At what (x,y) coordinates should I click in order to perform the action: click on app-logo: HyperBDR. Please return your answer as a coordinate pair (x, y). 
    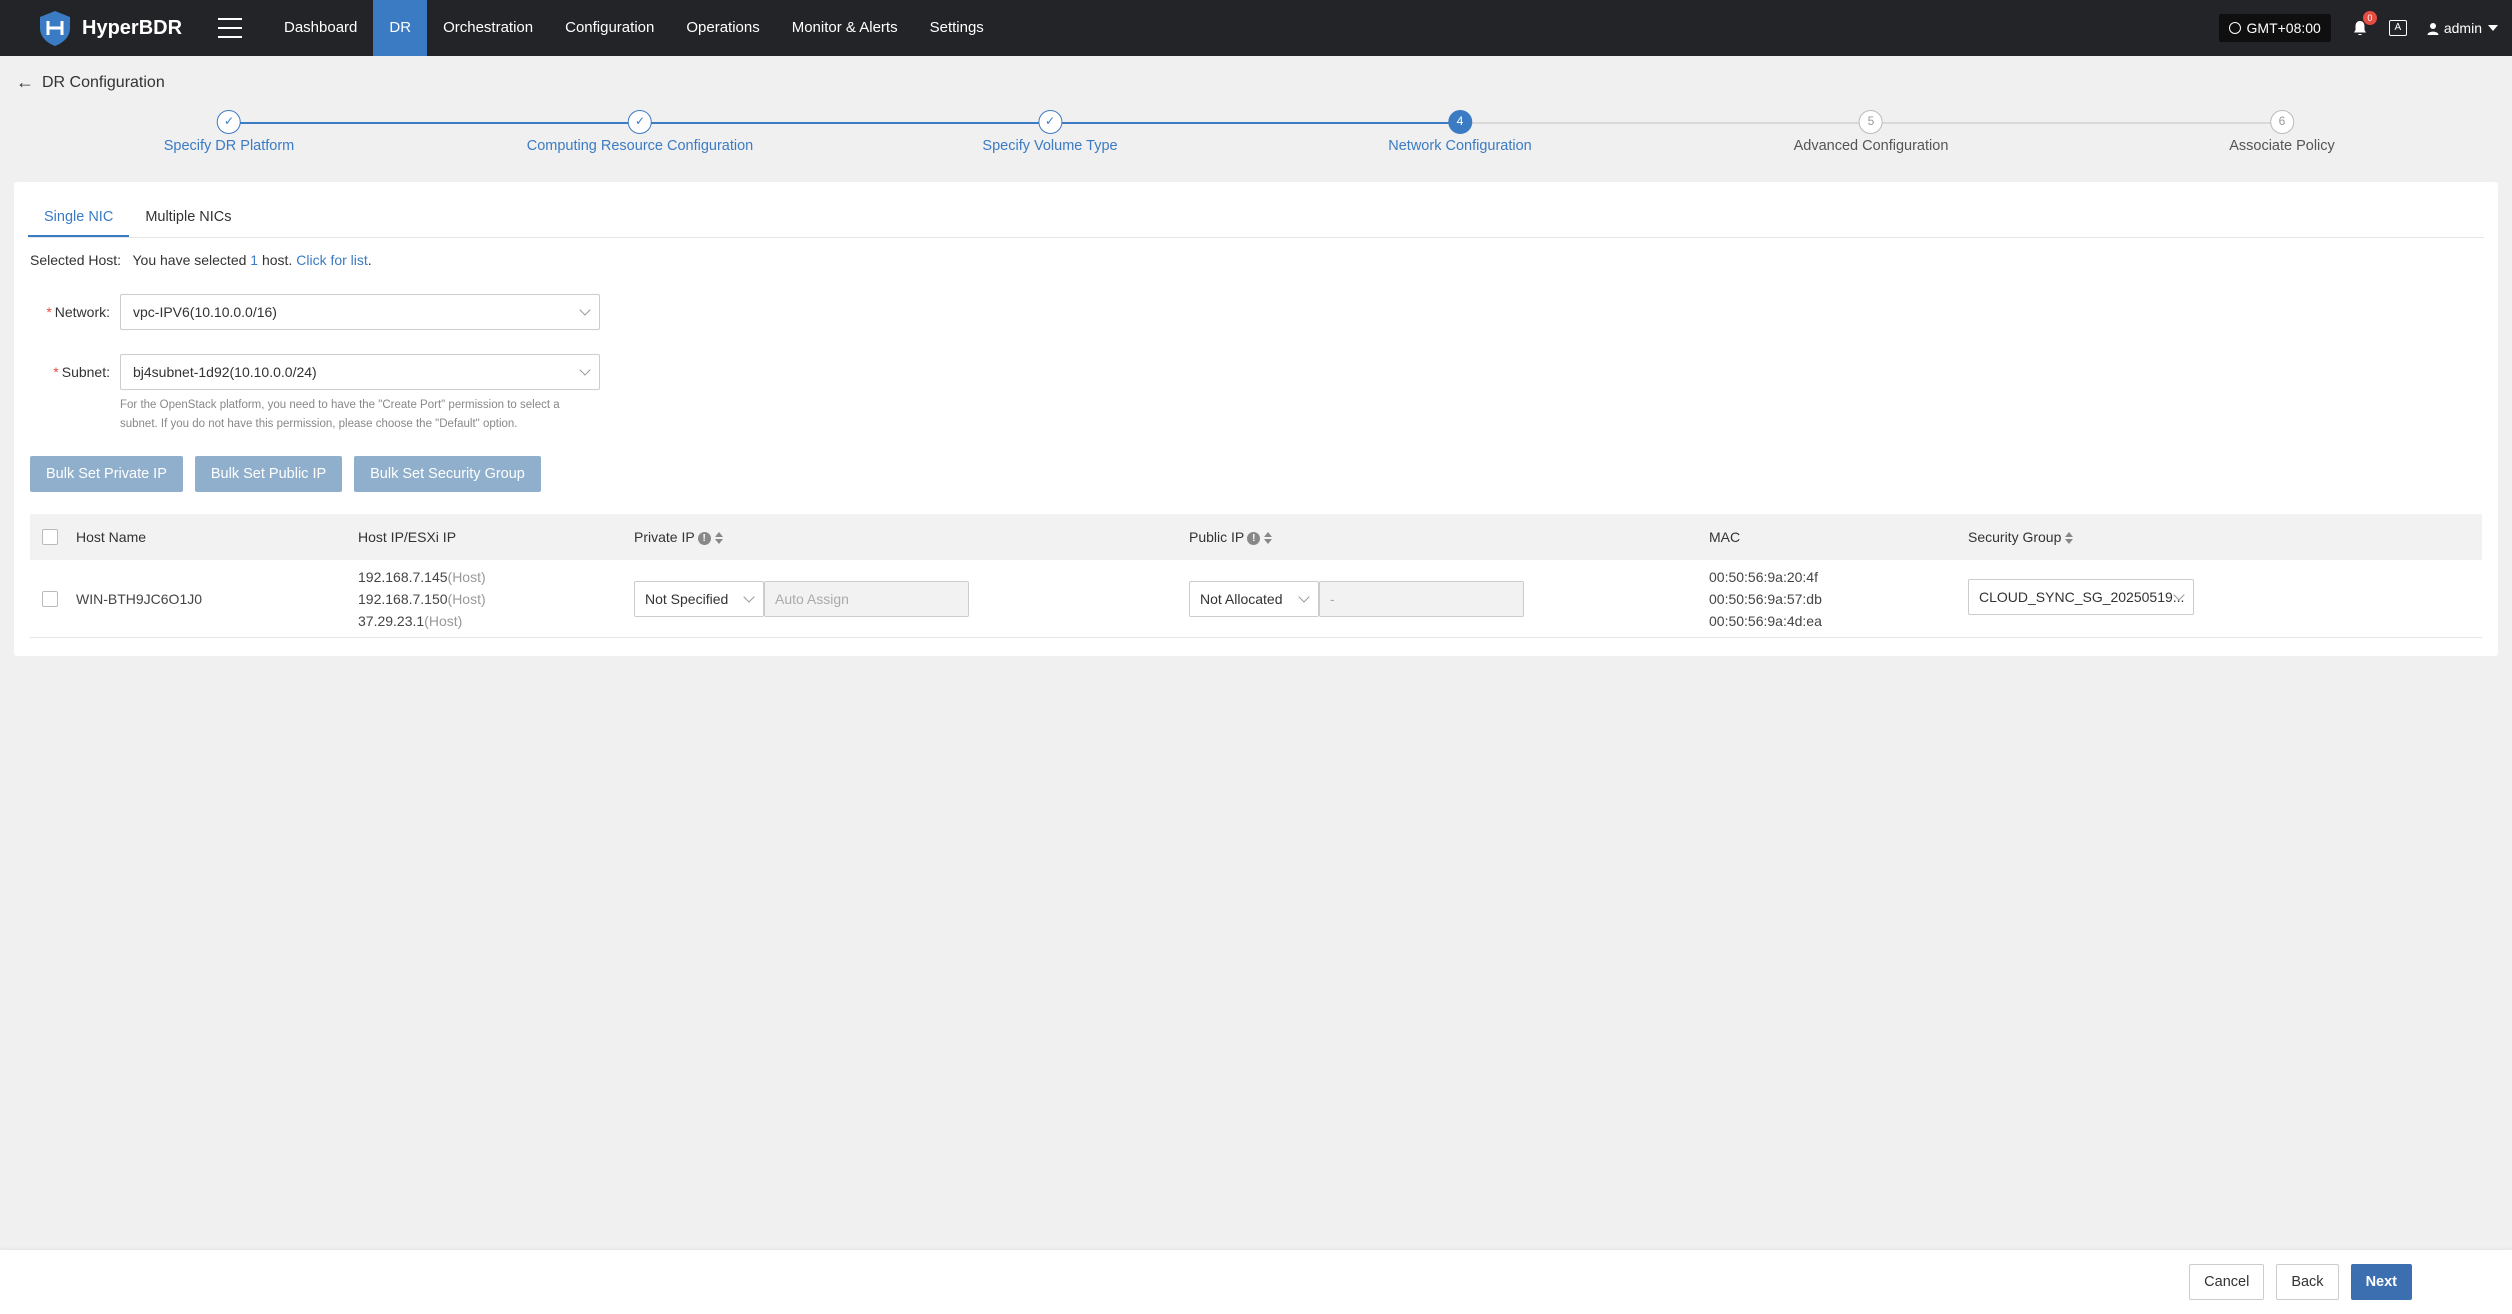
    Looking at the image, I should click on (119, 28).